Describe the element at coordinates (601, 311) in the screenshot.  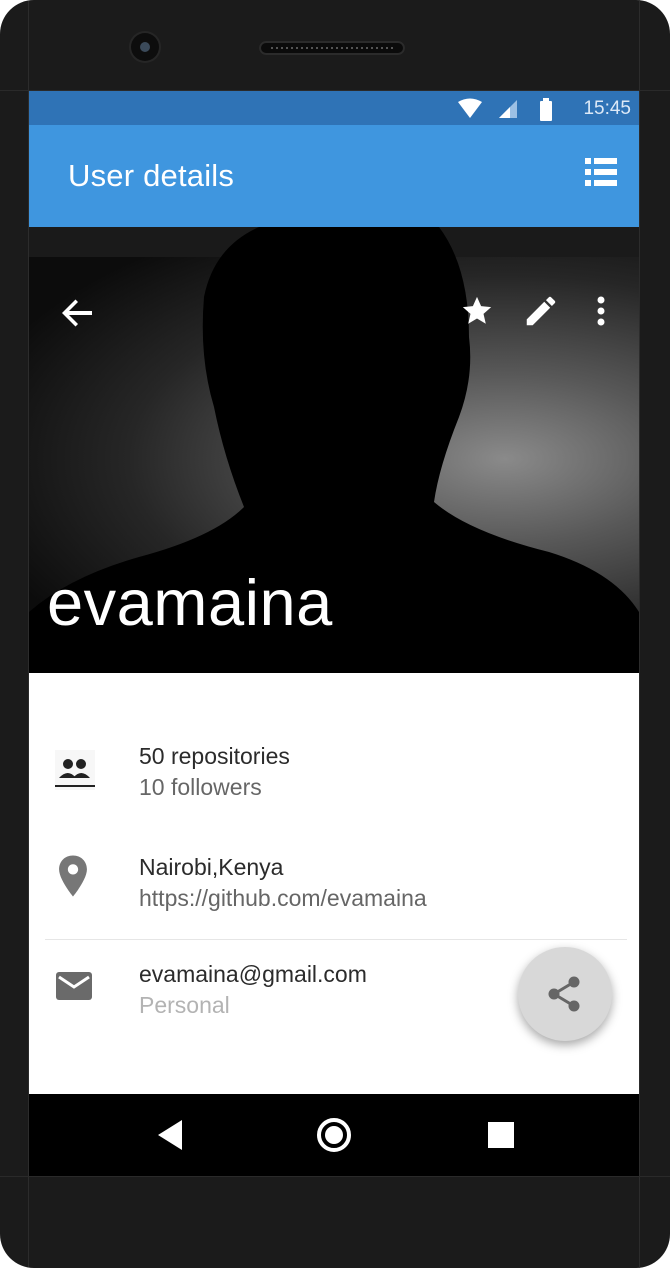
I see `more-vert-icon` at that location.